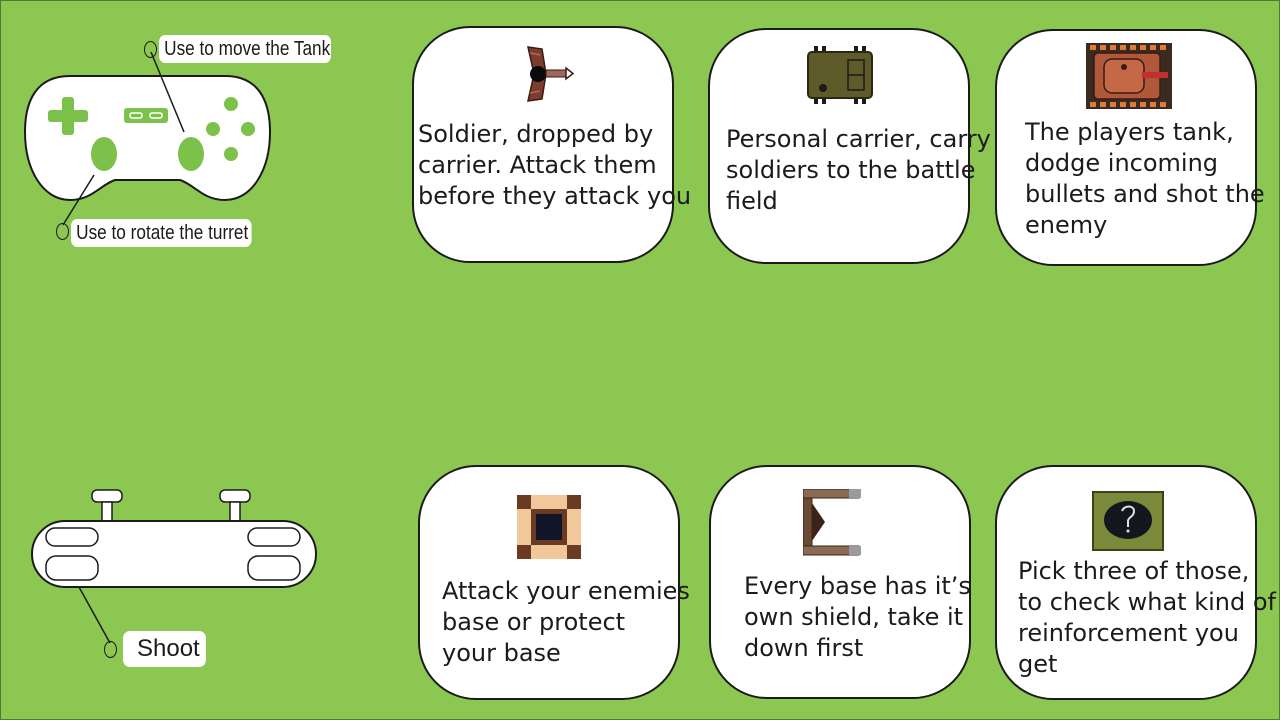 The height and width of the screenshot is (720, 1280). Describe the element at coordinates (164, 649) in the screenshot. I see `shoot-label: Shoot` at that location.